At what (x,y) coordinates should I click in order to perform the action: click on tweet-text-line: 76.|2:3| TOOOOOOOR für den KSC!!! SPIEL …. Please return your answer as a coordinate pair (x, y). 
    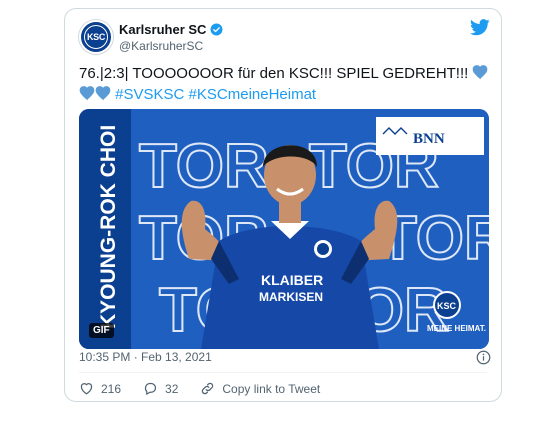
    Looking at the image, I should click on (274, 73).